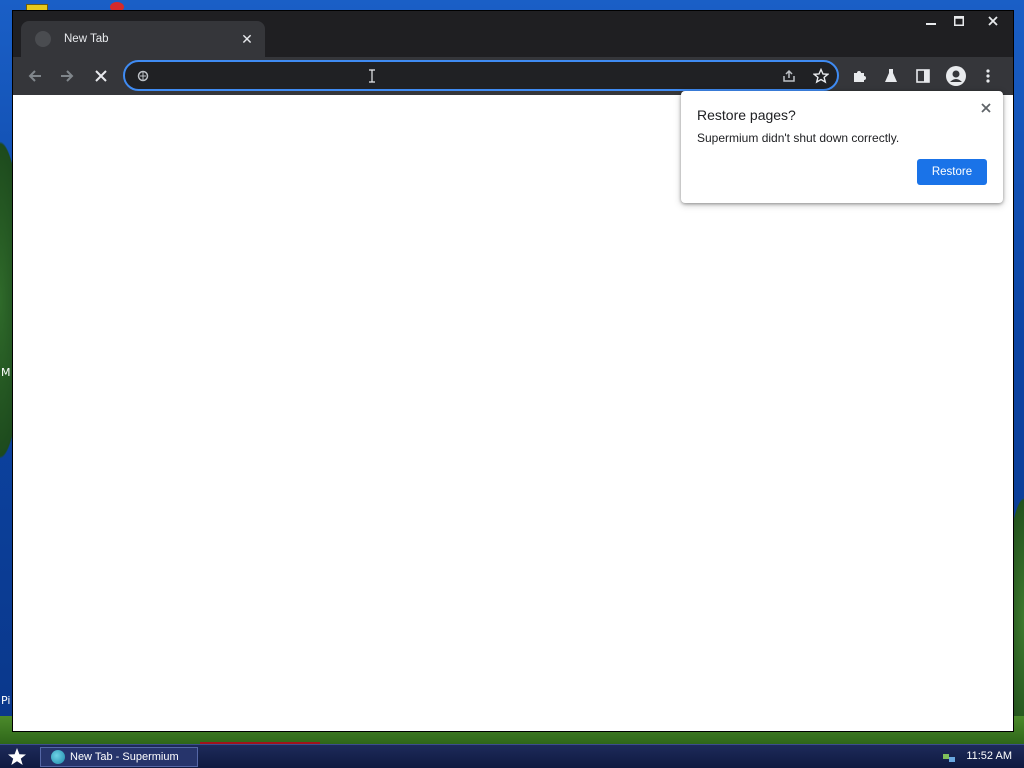  Describe the element at coordinates (798, 138) in the screenshot. I see `dialog-message: Supermium didn't shut down correctly.` at that location.